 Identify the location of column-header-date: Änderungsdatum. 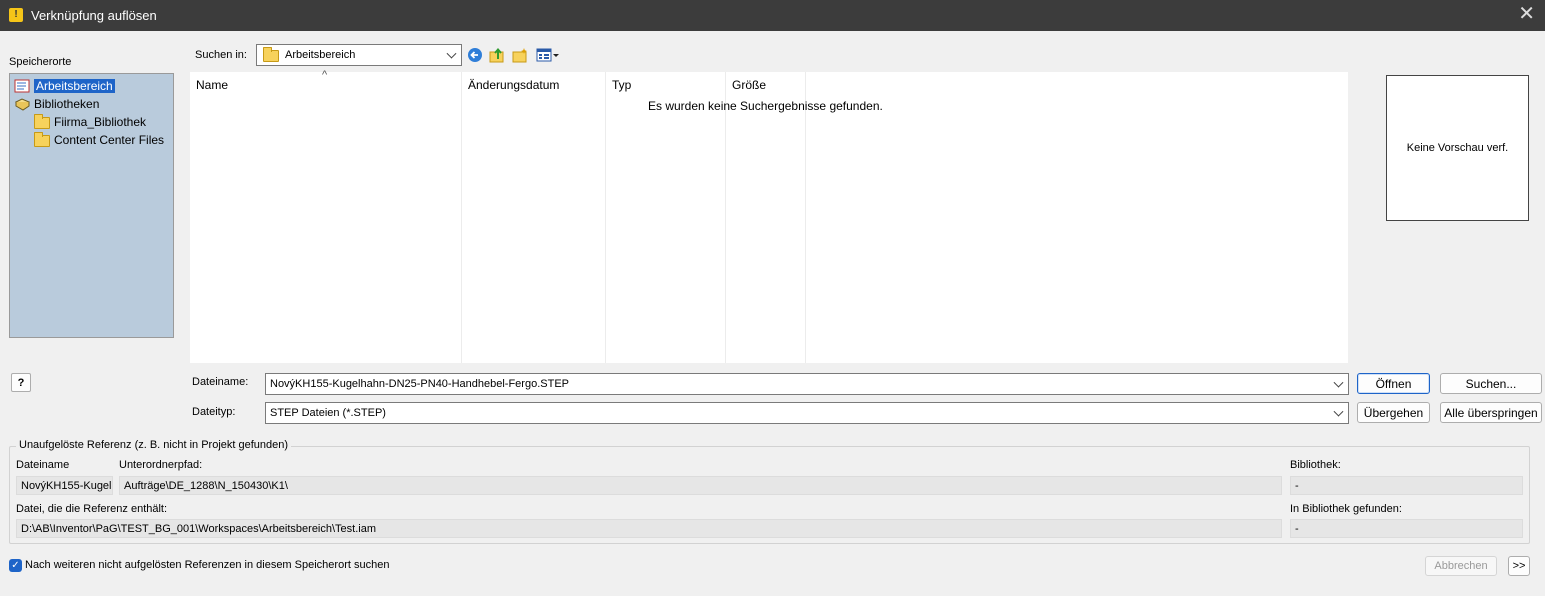
(513, 85).